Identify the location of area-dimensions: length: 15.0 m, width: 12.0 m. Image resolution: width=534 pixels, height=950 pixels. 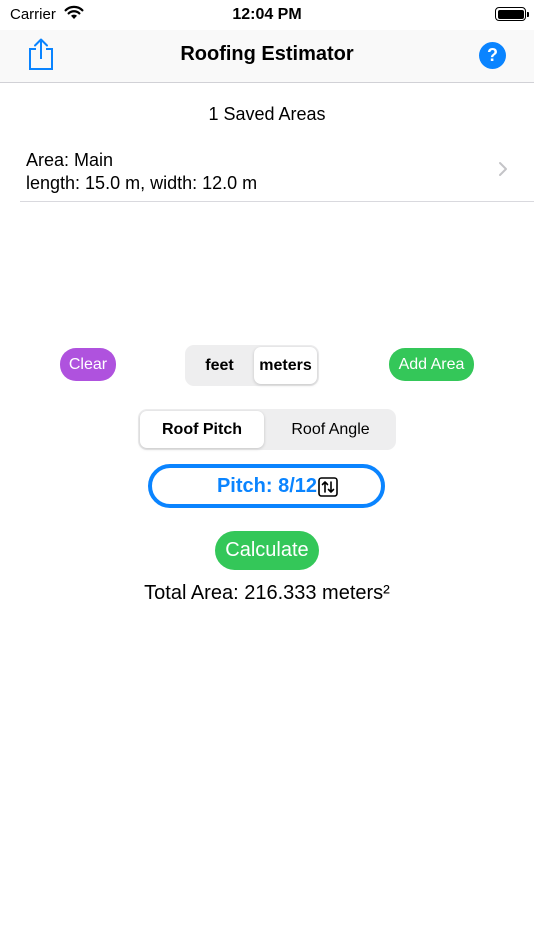
(142, 183).